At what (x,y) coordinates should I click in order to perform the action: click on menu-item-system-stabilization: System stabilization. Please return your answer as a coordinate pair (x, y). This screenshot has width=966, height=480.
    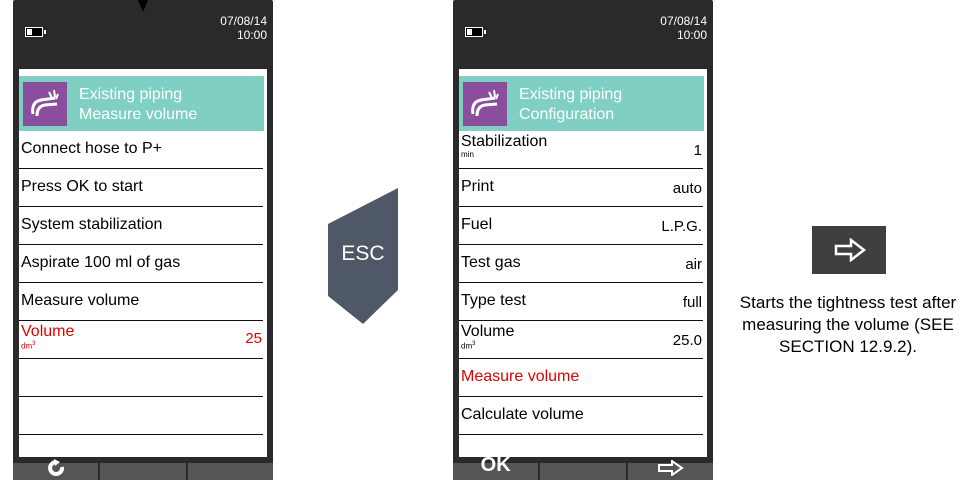
    Looking at the image, I should click on (141, 226).